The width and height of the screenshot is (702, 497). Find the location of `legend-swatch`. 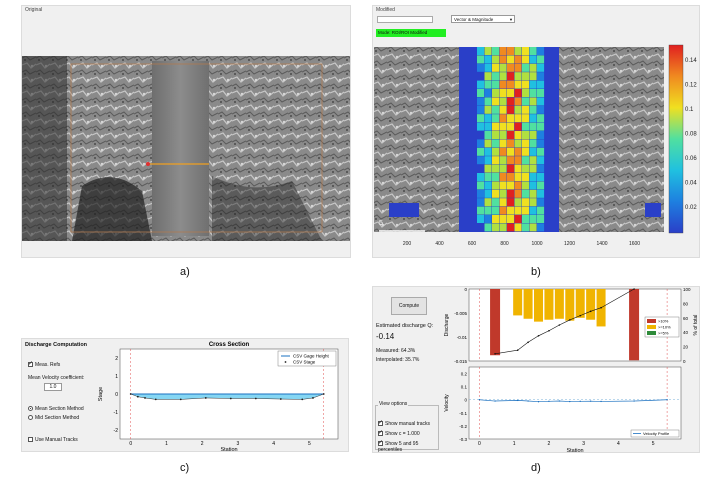

legend-swatch is located at coordinates (285, 362).